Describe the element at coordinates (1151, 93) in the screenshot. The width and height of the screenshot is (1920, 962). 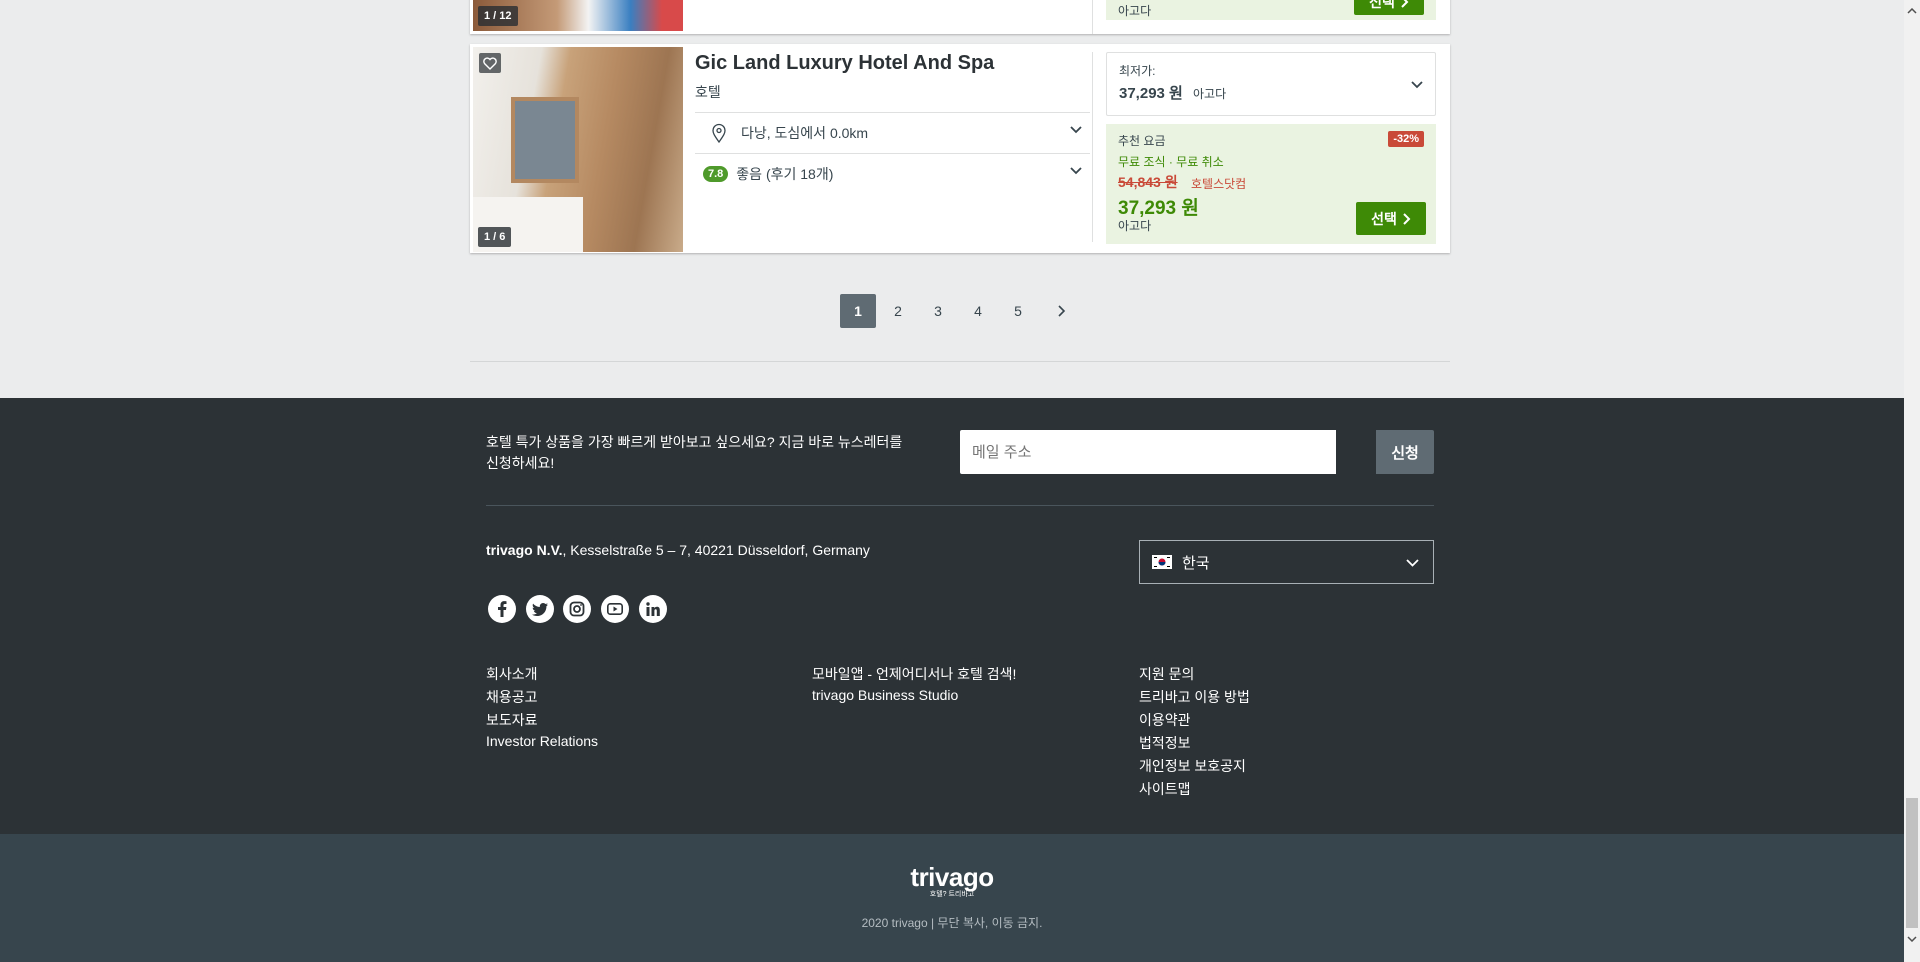
I see `lowest-price-value: 37,293 원` at that location.